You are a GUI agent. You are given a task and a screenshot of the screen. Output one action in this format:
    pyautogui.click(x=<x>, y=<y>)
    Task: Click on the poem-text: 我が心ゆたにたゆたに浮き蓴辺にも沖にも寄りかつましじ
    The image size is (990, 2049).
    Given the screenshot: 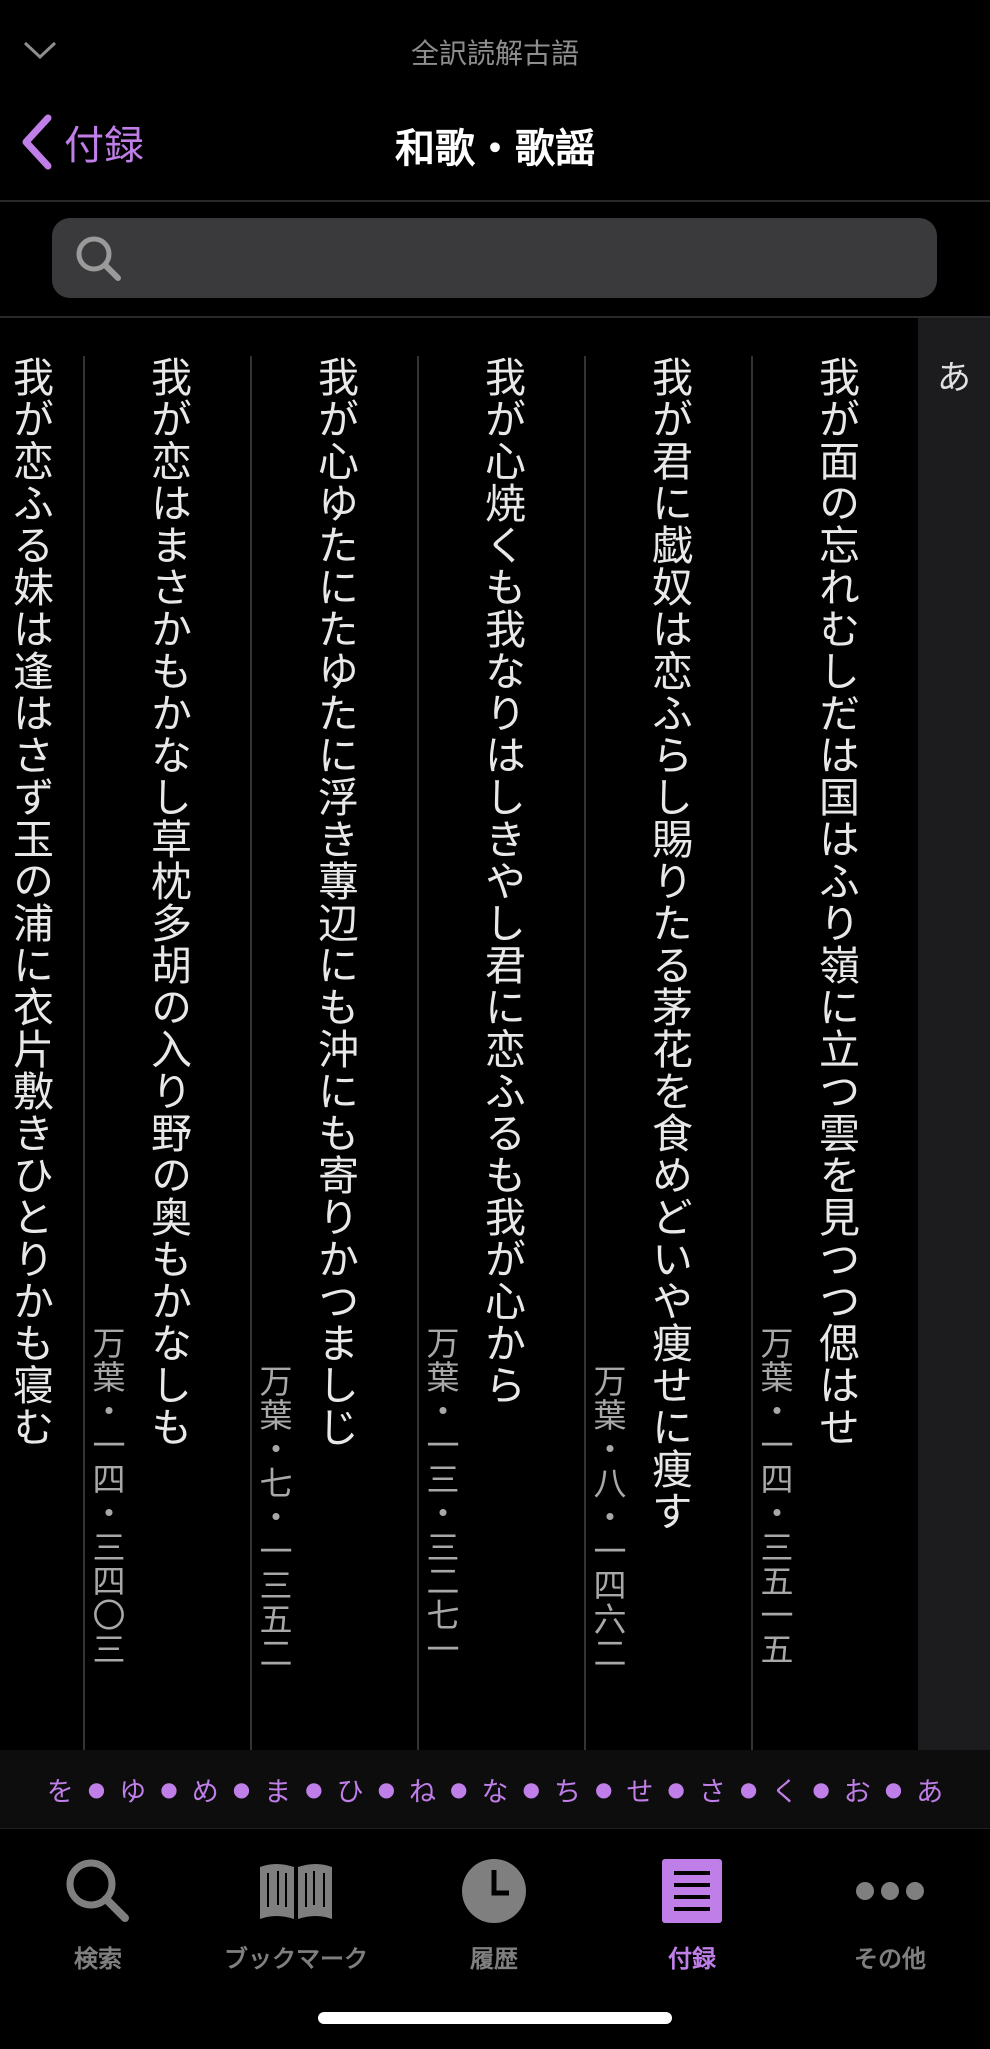 What is the action you would take?
    pyautogui.click(x=334, y=902)
    